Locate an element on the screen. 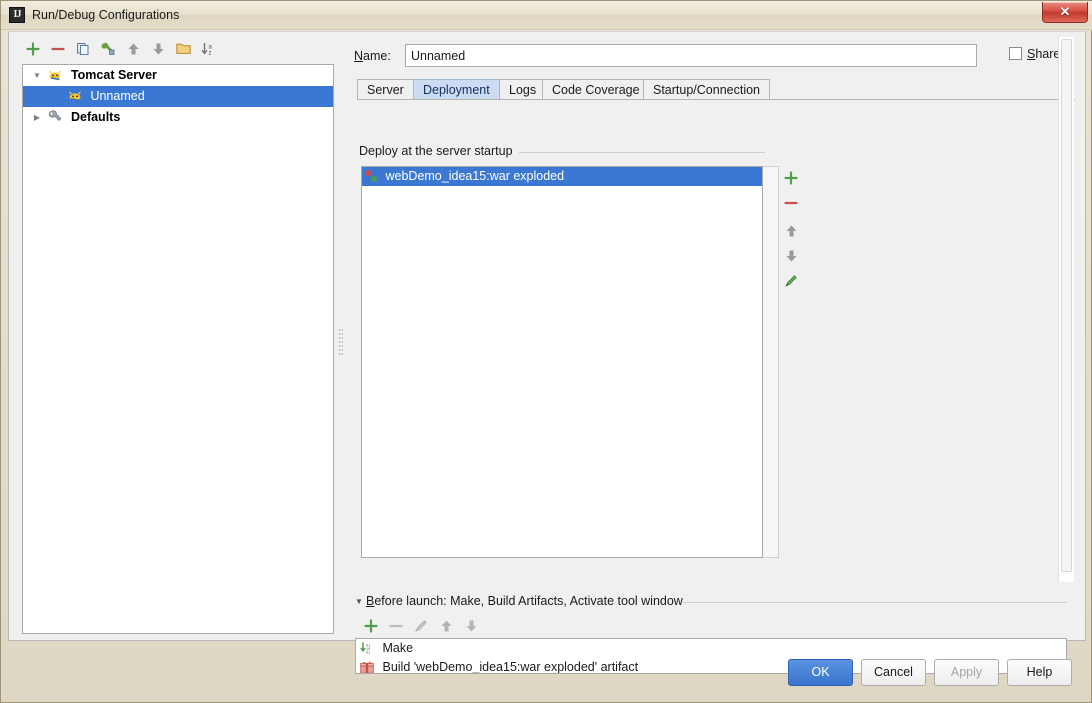  configurations-toolbar: a z is located at coordinates (178, 50).